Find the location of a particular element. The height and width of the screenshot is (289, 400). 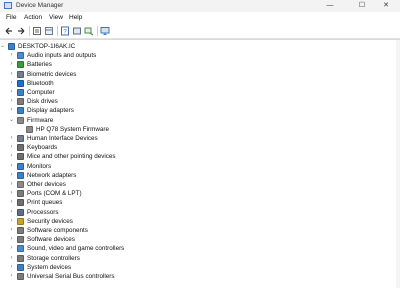

tree-item: › Disk drives is located at coordinates (200, 101).